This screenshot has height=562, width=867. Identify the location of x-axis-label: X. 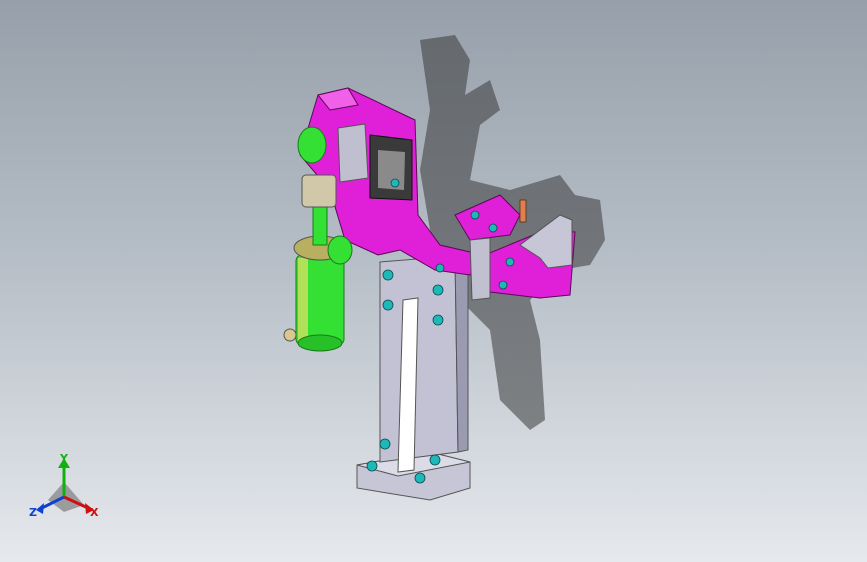
(94, 512).